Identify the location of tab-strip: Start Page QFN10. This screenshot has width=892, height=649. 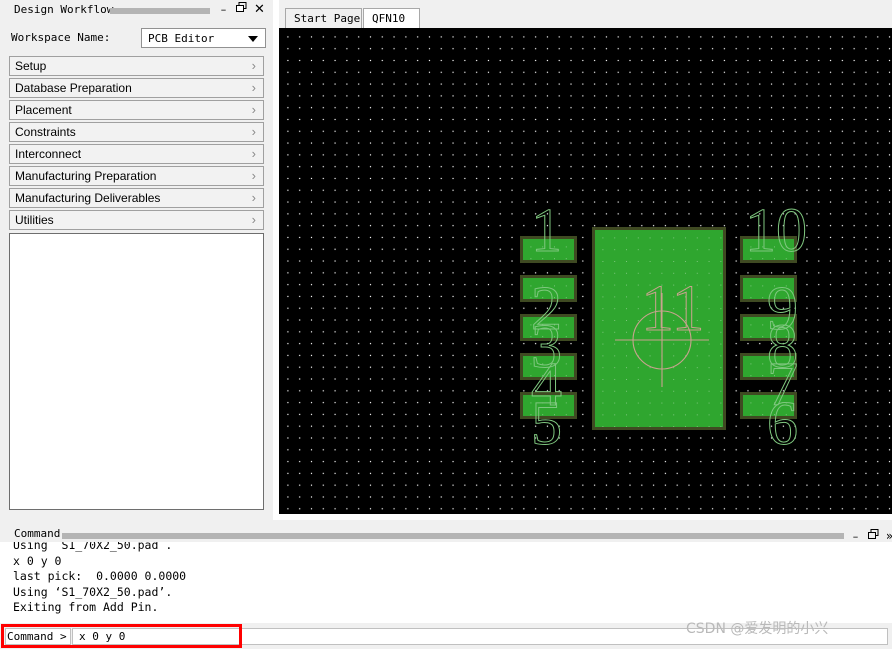
(585, 14).